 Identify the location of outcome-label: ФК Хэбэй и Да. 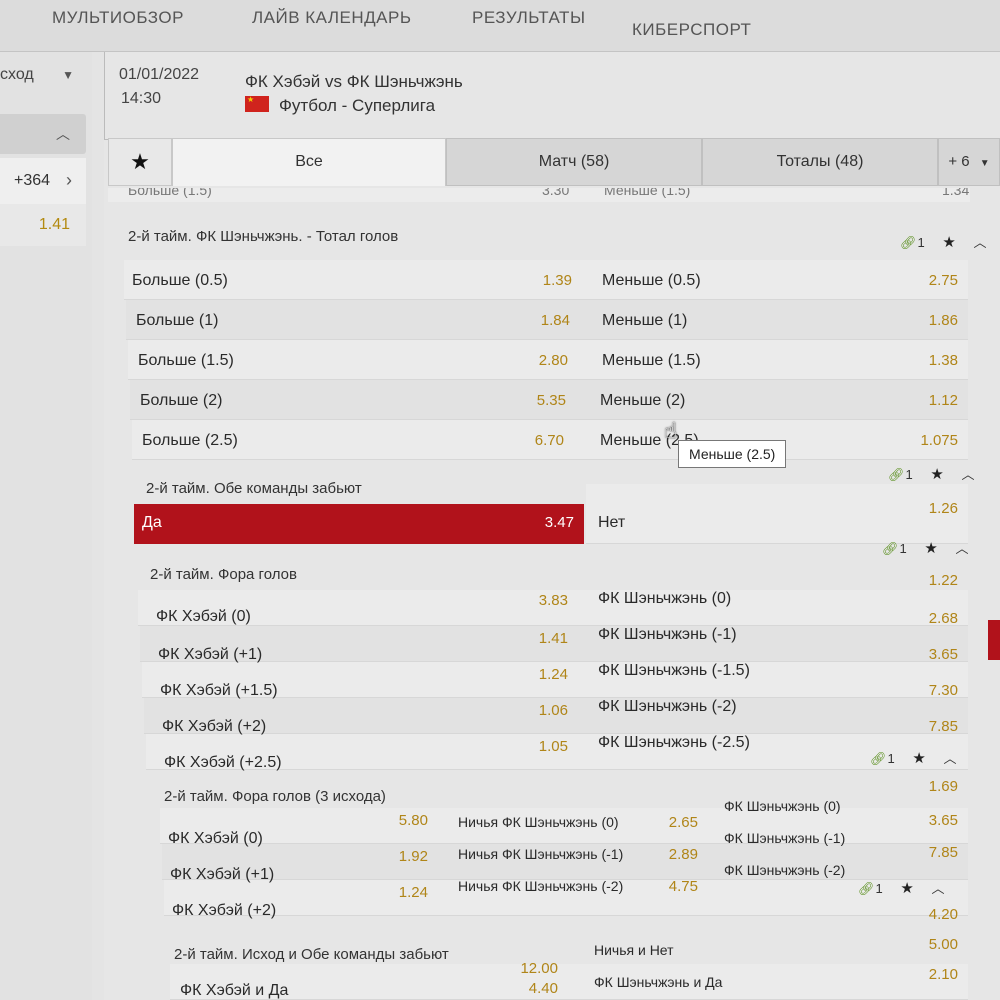
(234, 990).